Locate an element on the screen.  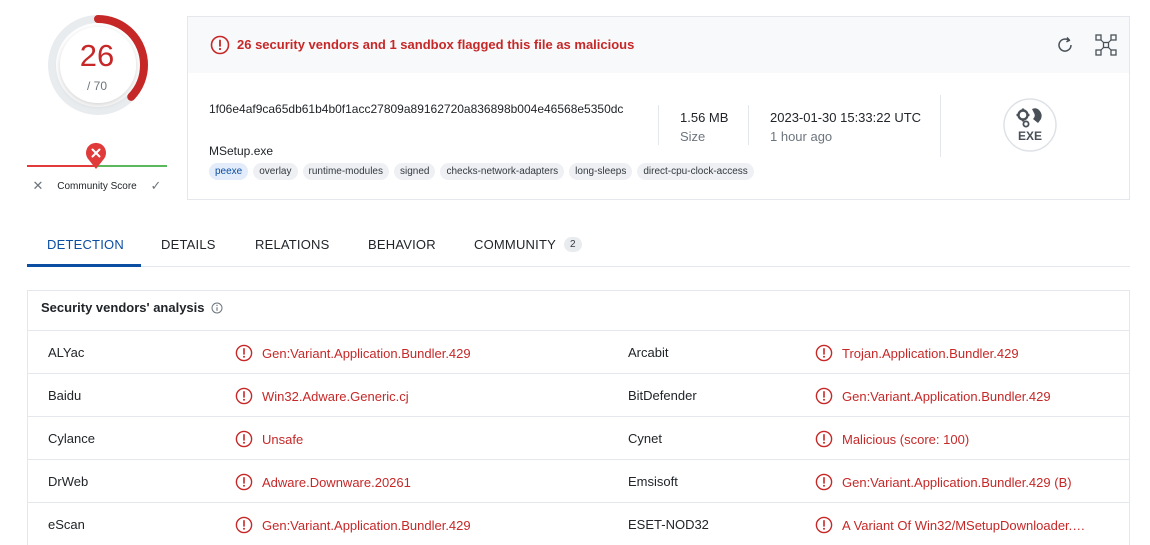
exe-type-label: EXE is located at coordinates (1030, 136).